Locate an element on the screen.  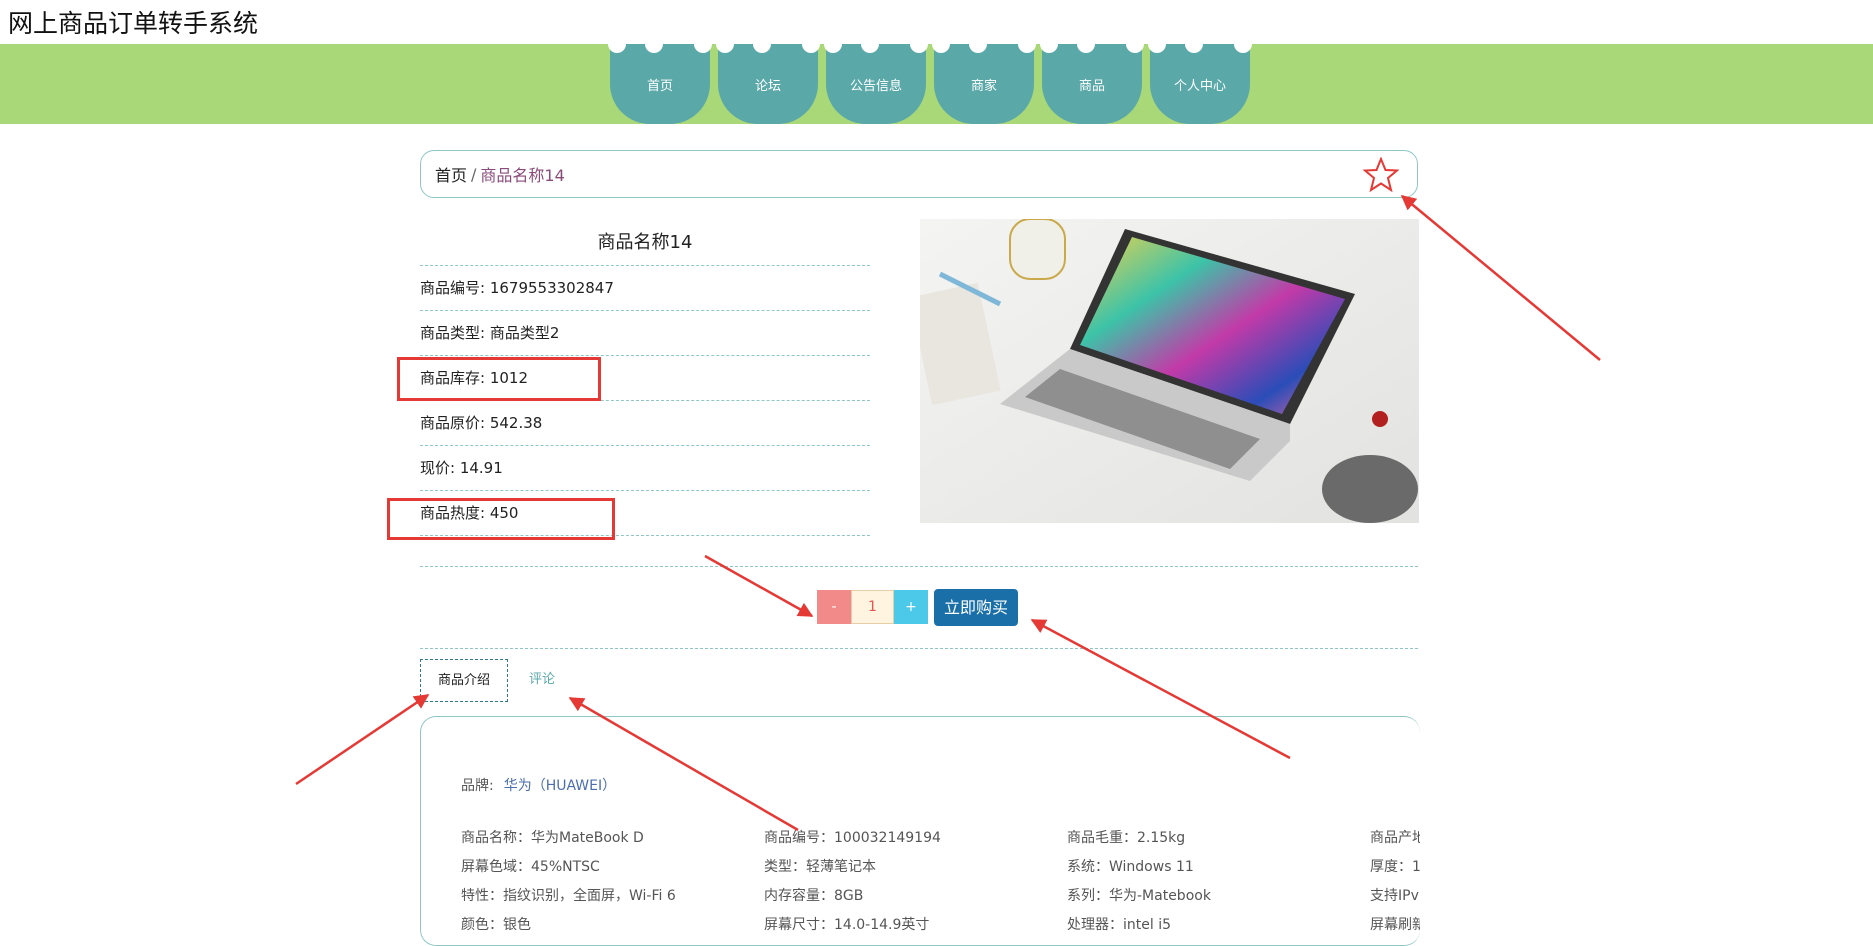
annotation-box-popularity is located at coordinates (501, 519).